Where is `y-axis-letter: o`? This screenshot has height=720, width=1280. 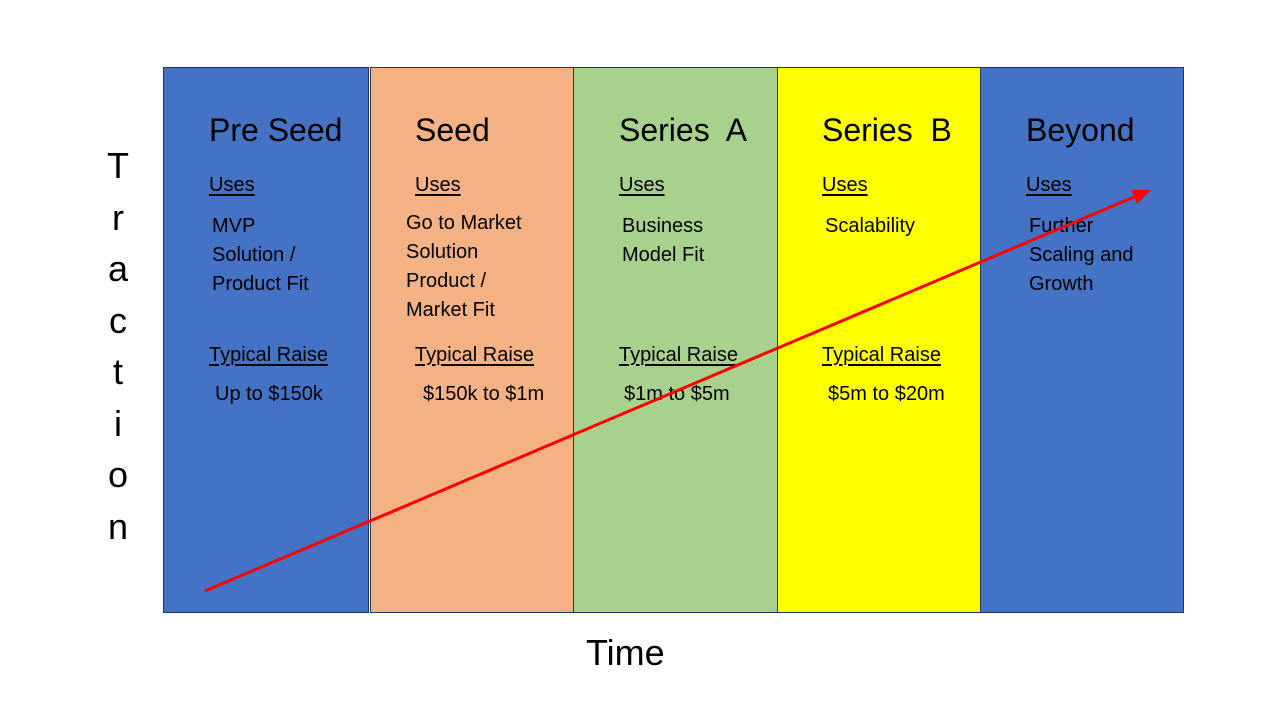 y-axis-letter: o is located at coordinates (118, 474).